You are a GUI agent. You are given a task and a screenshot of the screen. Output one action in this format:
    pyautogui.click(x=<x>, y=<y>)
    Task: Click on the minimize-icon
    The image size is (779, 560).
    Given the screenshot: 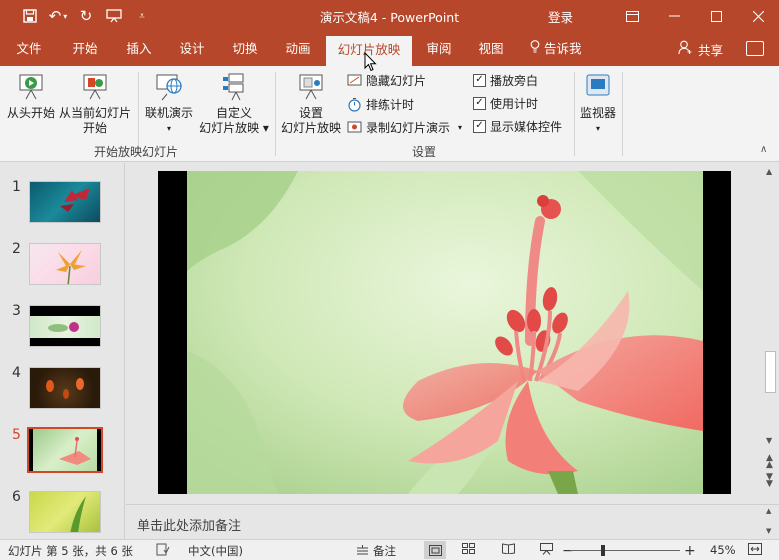 What is the action you would take?
    pyautogui.click(x=674, y=16)
    